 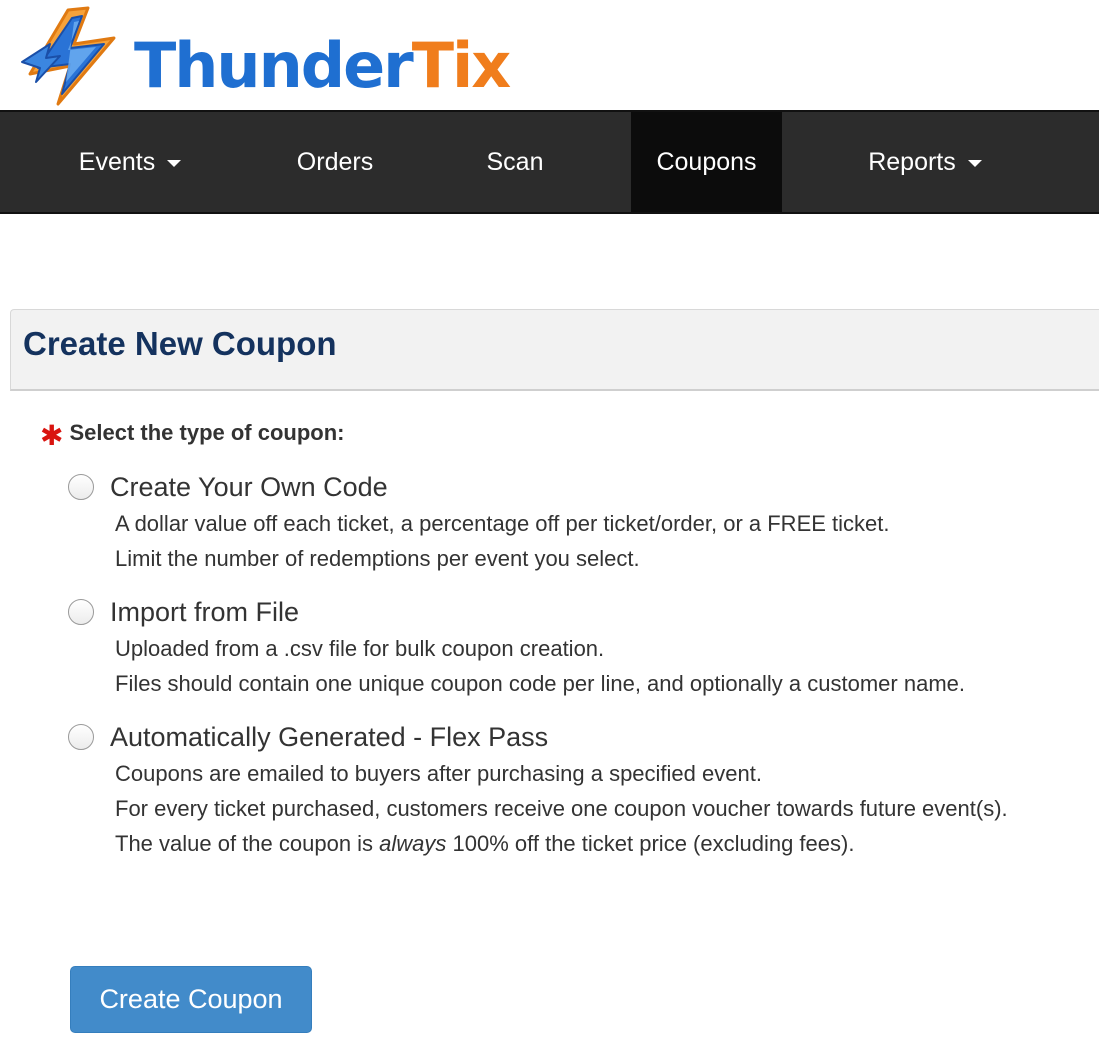 I want to click on thundertix-logo-icon, so click(x=72, y=56).